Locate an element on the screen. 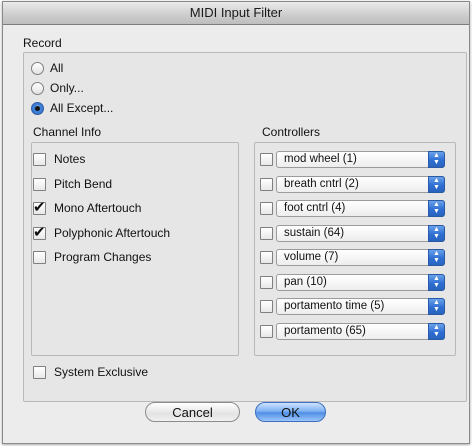  controller-popup: mod wheel (1) ▲ ▼ is located at coordinates (360, 159).